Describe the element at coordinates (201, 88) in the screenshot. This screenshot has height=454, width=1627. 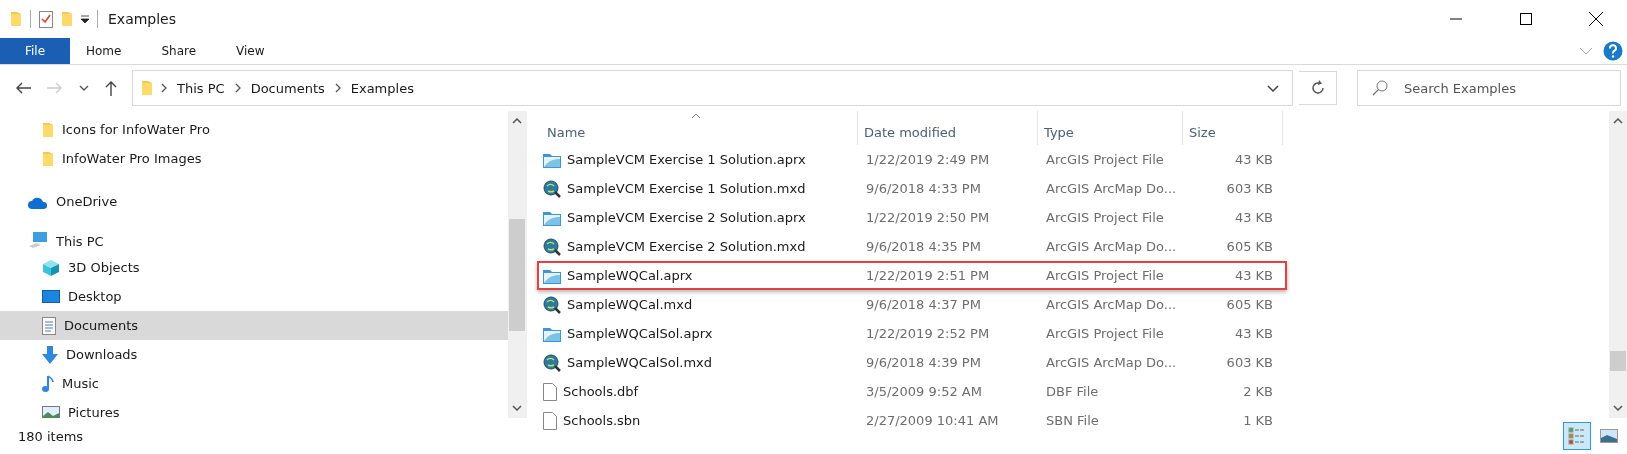
I see `breadcrumb-item: This PC` at that location.